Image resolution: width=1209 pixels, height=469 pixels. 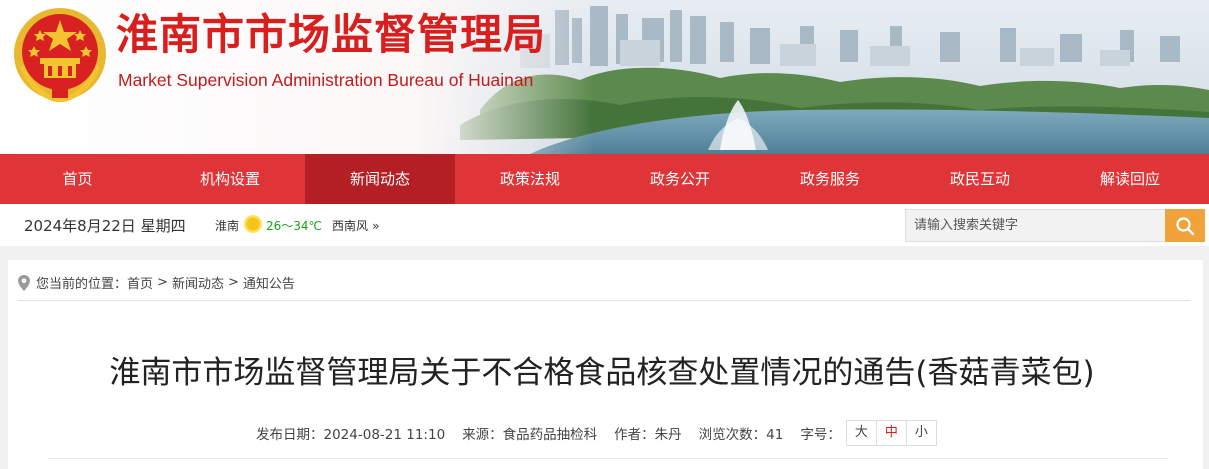 What do you see at coordinates (156, 282) in the screenshot?
I see `breadcrumb: 您当前的位置： 首页 > 新闻动态 > 通知公告` at bounding box center [156, 282].